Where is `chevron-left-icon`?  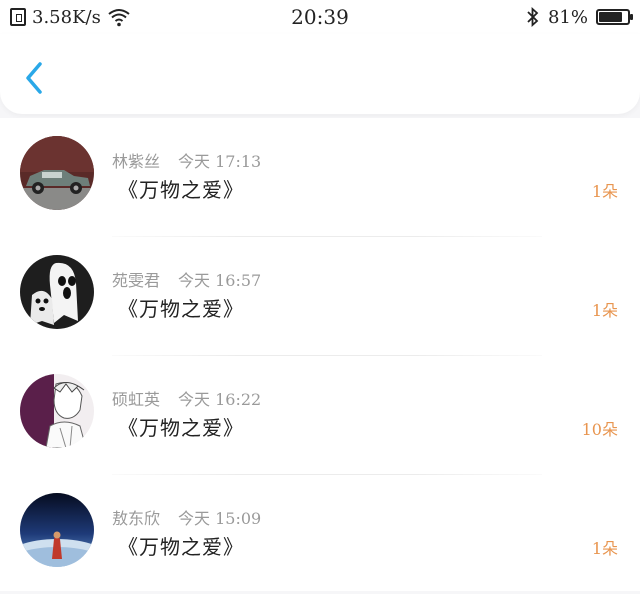
chevron-left-icon is located at coordinates (34, 78).